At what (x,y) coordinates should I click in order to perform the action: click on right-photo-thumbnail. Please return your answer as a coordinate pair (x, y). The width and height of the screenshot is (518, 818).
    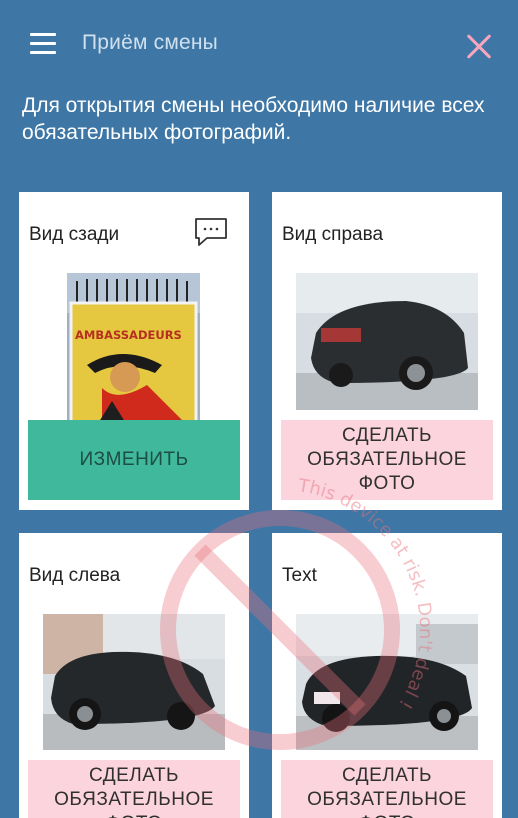
    Looking at the image, I should click on (387, 341).